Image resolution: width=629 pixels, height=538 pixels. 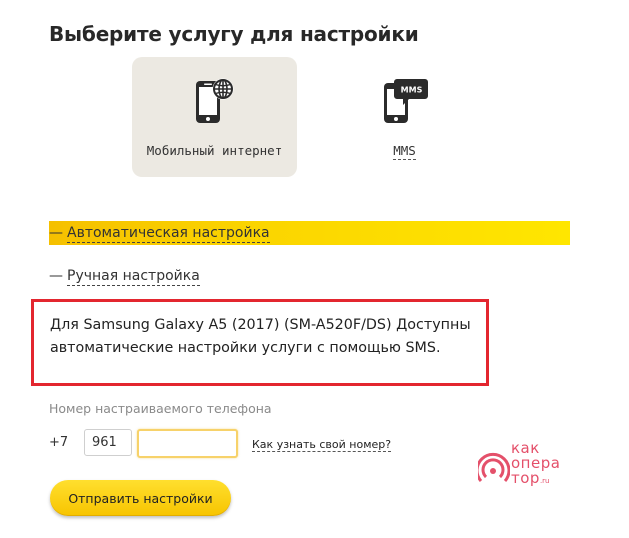 I want to click on how-to-know-number-link: Как узнать свой номер?, so click(x=322, y=445).